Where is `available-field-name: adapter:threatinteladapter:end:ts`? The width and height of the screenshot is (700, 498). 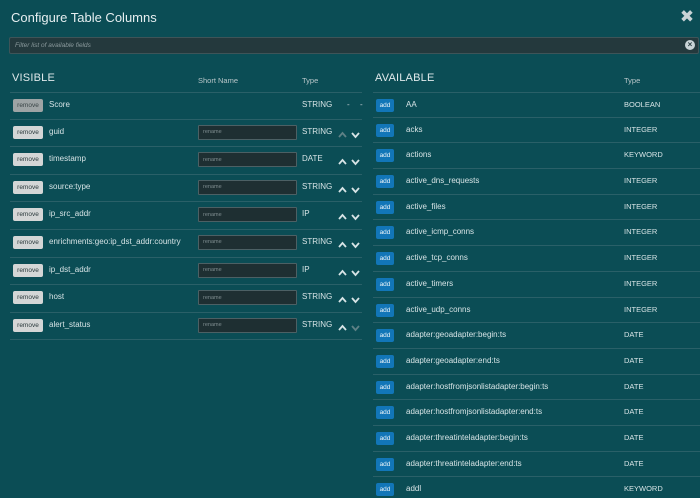 available-field-name: adapter:threatinteladapter:end:ts is located at coordinates (464, 463).